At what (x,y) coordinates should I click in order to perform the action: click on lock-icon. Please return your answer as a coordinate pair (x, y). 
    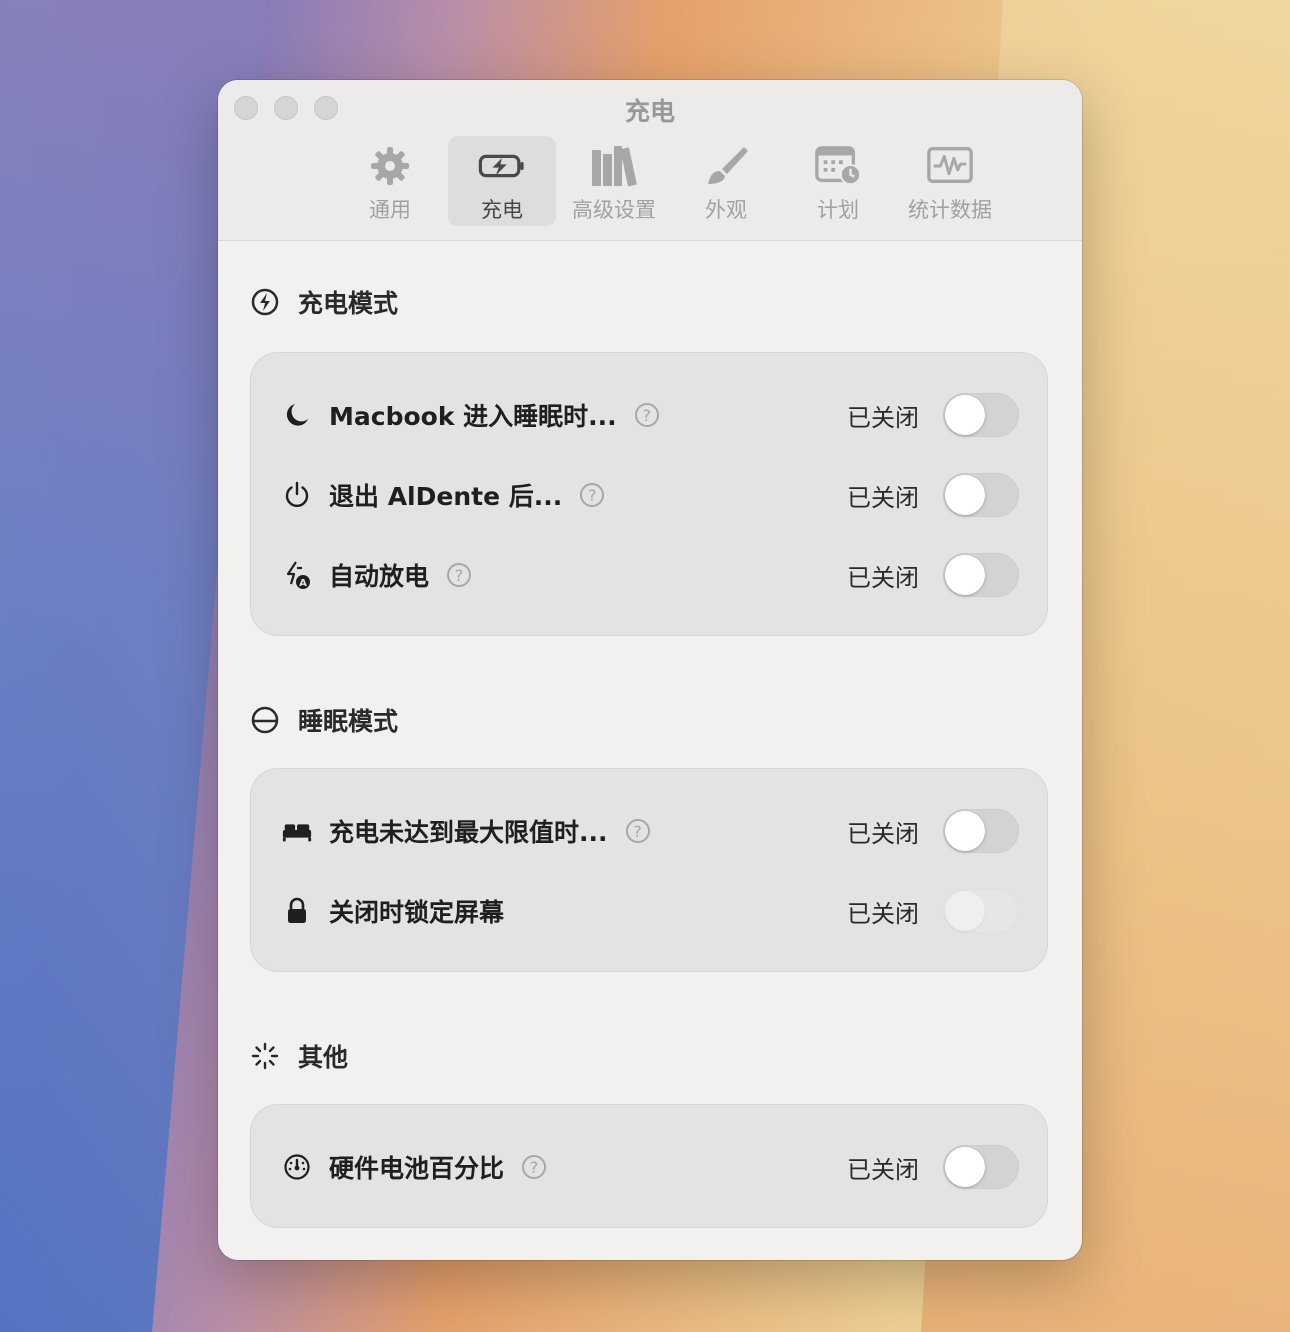
    Looking at the image, I should click on (297, 911).